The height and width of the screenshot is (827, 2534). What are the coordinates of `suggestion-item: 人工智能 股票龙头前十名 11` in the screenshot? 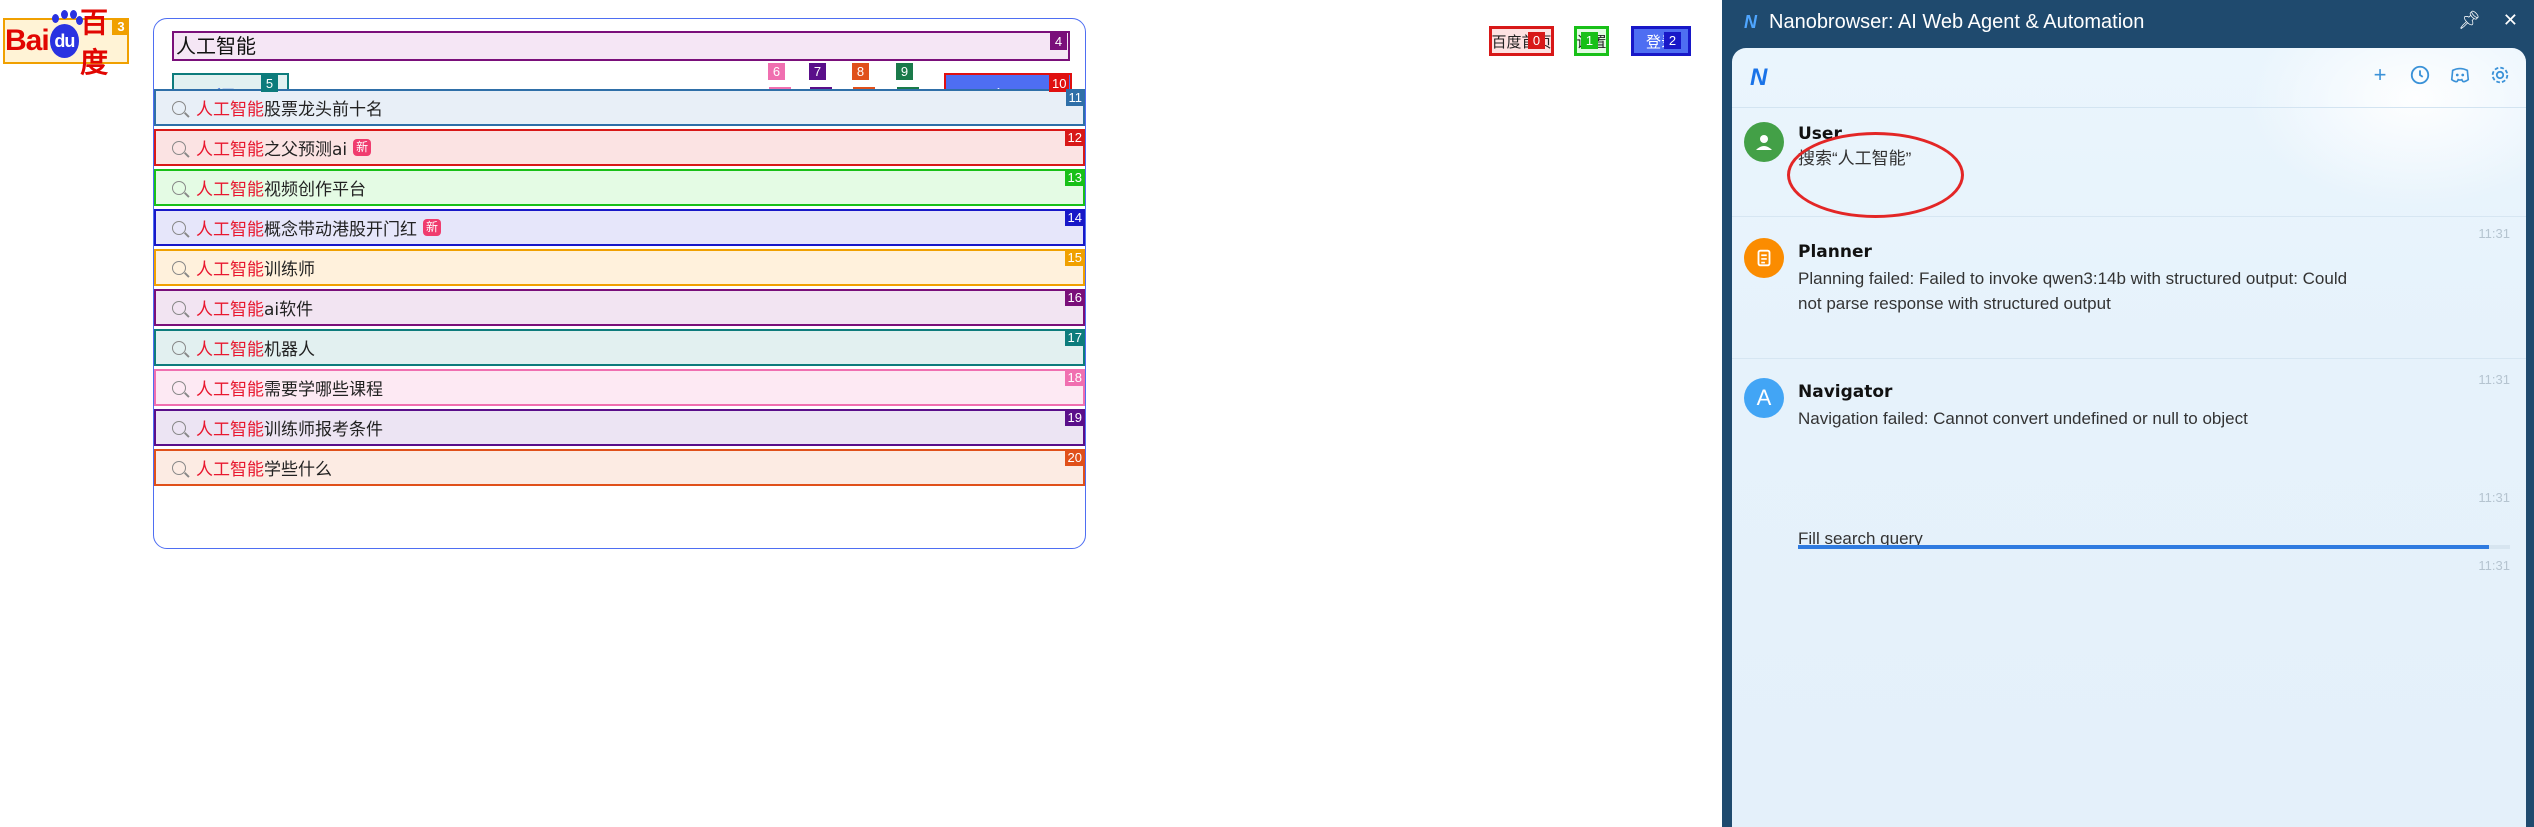 It's located at (619, 107).